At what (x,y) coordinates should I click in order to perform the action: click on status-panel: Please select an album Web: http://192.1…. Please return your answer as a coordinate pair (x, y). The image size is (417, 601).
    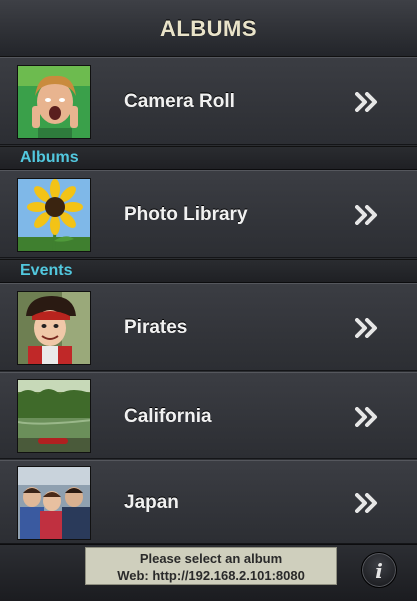
    Looking at the image, I should click on (211, 566).